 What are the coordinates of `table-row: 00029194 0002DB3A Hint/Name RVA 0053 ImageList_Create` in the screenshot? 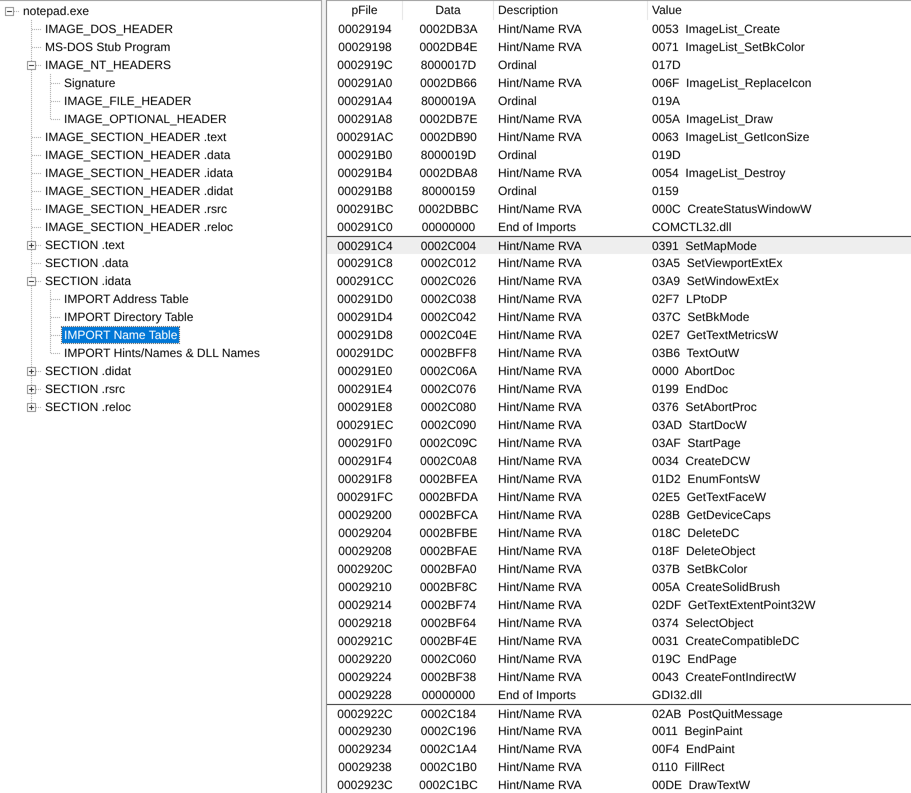 It's located at (619, 29).